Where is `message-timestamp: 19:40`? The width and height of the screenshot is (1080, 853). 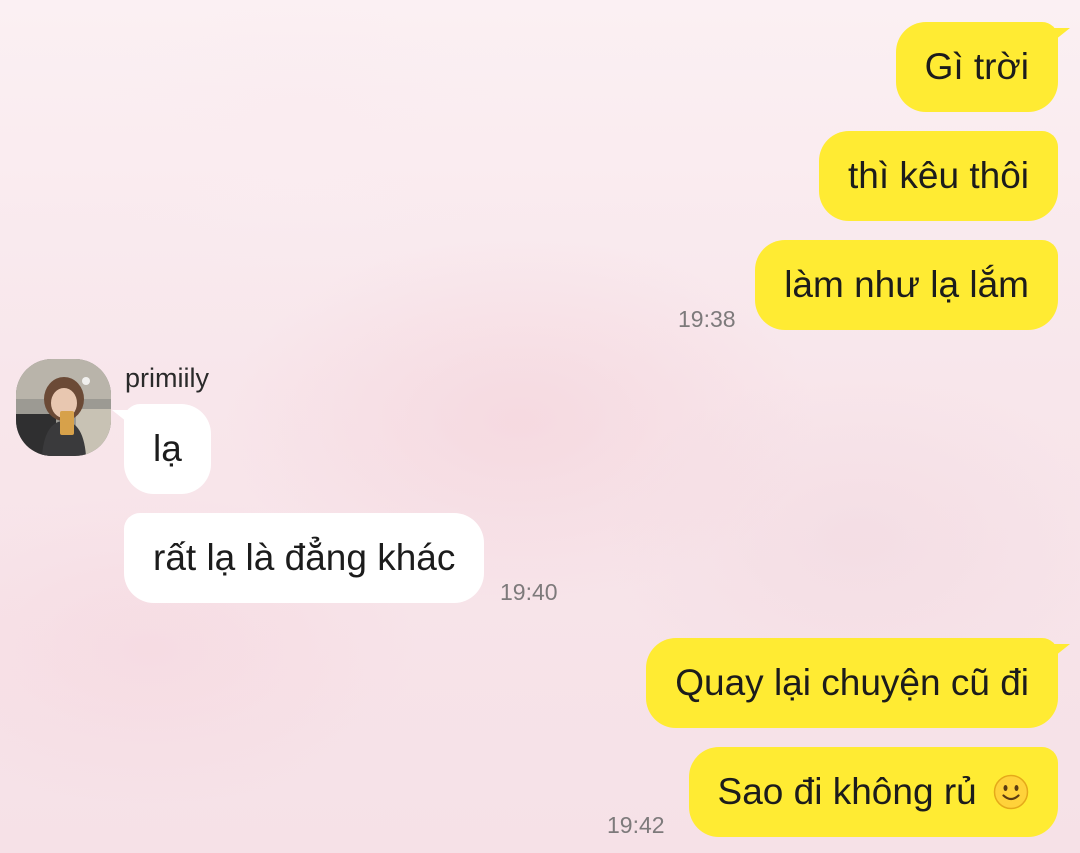 message-timestamp: 19:40 is located at coordinates (529, 592).